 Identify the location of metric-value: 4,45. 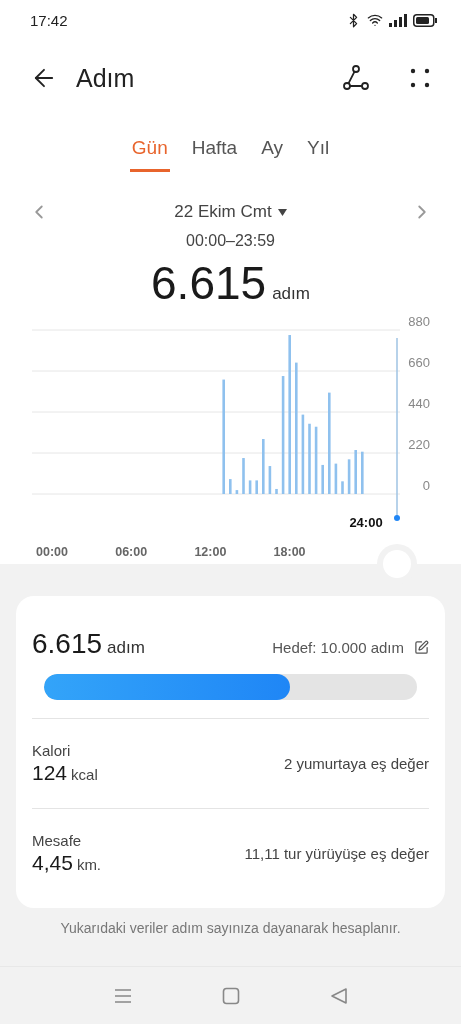
(52, 862).